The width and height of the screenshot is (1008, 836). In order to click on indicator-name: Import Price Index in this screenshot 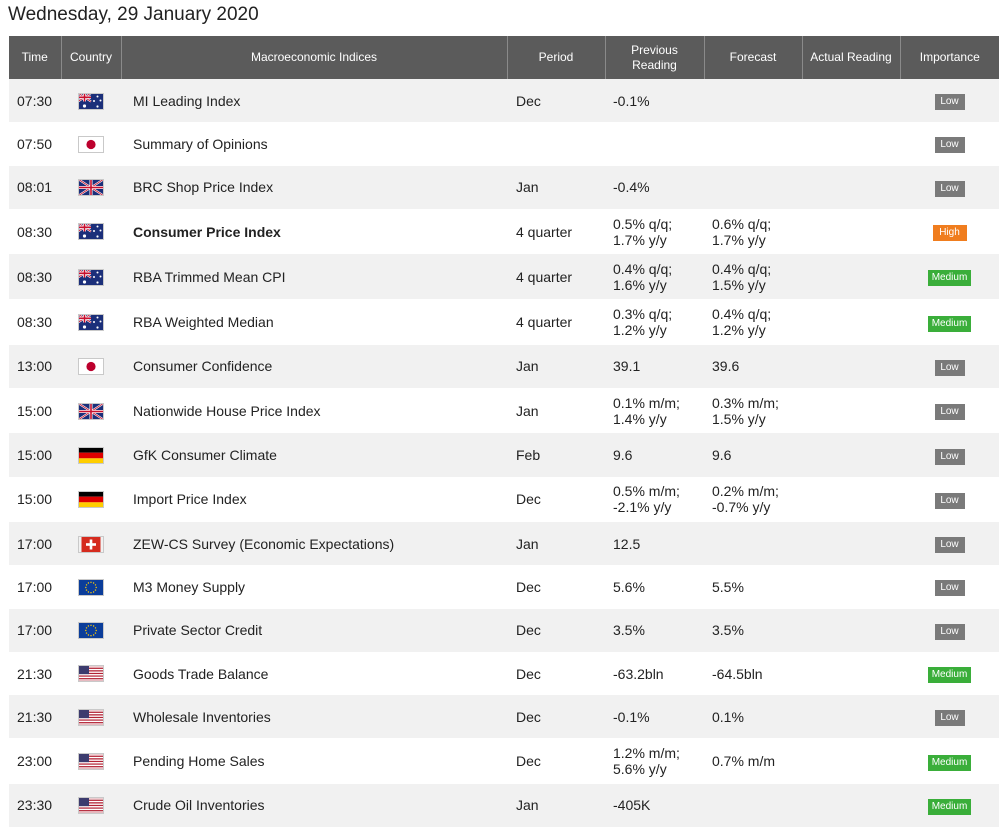, I will do `click(314, 499)`.